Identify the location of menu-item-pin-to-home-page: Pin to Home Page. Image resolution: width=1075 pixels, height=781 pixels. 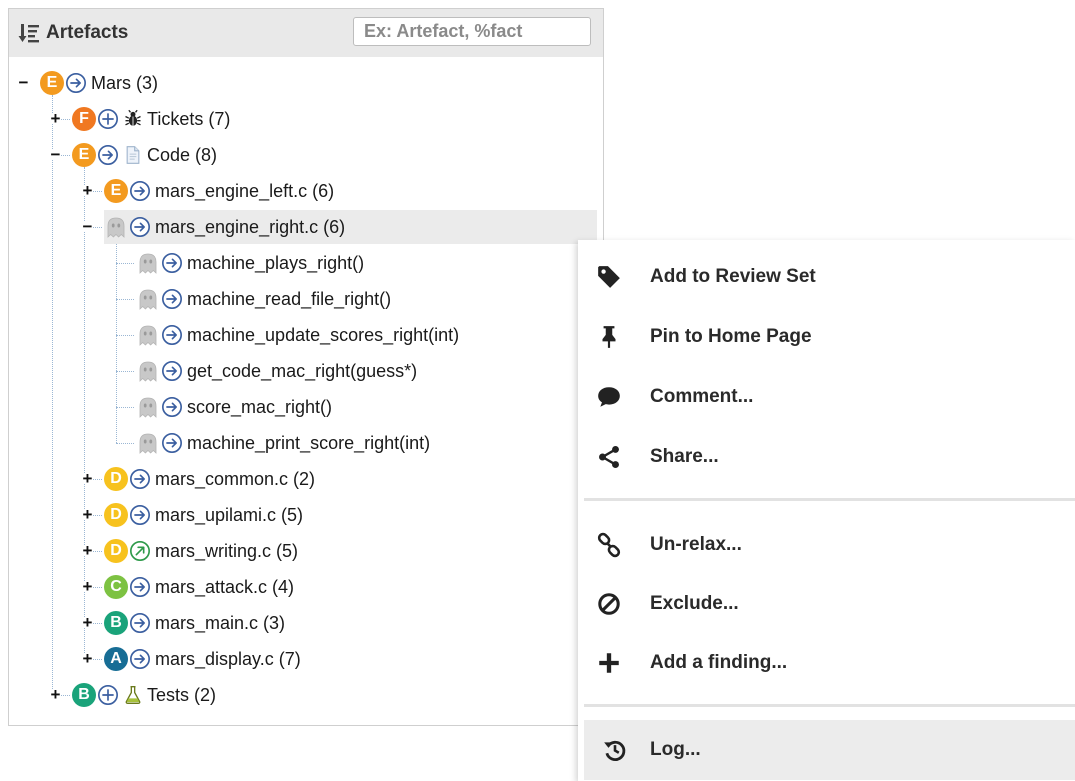
(826, 337).